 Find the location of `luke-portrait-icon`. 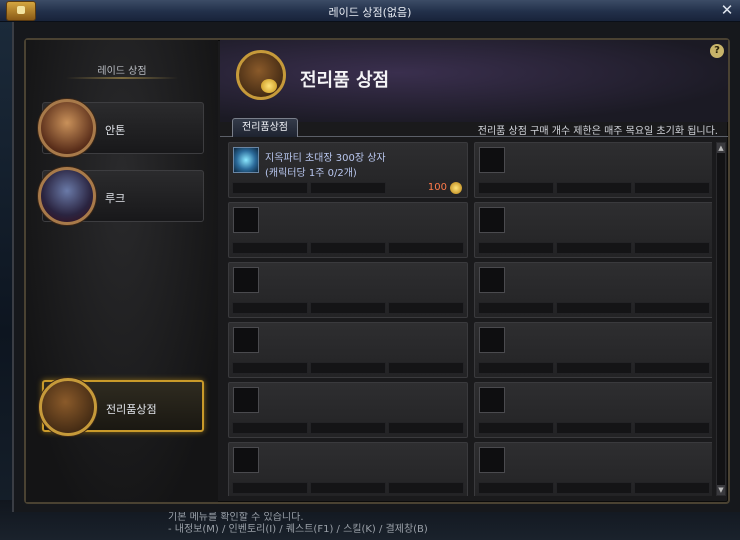

luke-portrait-icon is located at coordinates (67, 196).